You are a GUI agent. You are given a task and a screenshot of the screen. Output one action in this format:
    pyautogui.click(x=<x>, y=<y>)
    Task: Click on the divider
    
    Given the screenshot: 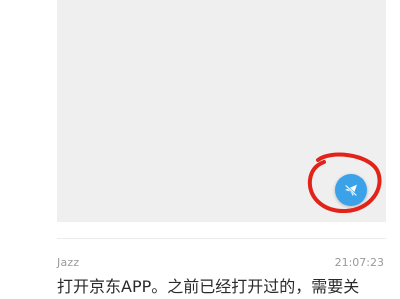 What is the action you would take?
    pyautogui.click(x=221, y=238)
    